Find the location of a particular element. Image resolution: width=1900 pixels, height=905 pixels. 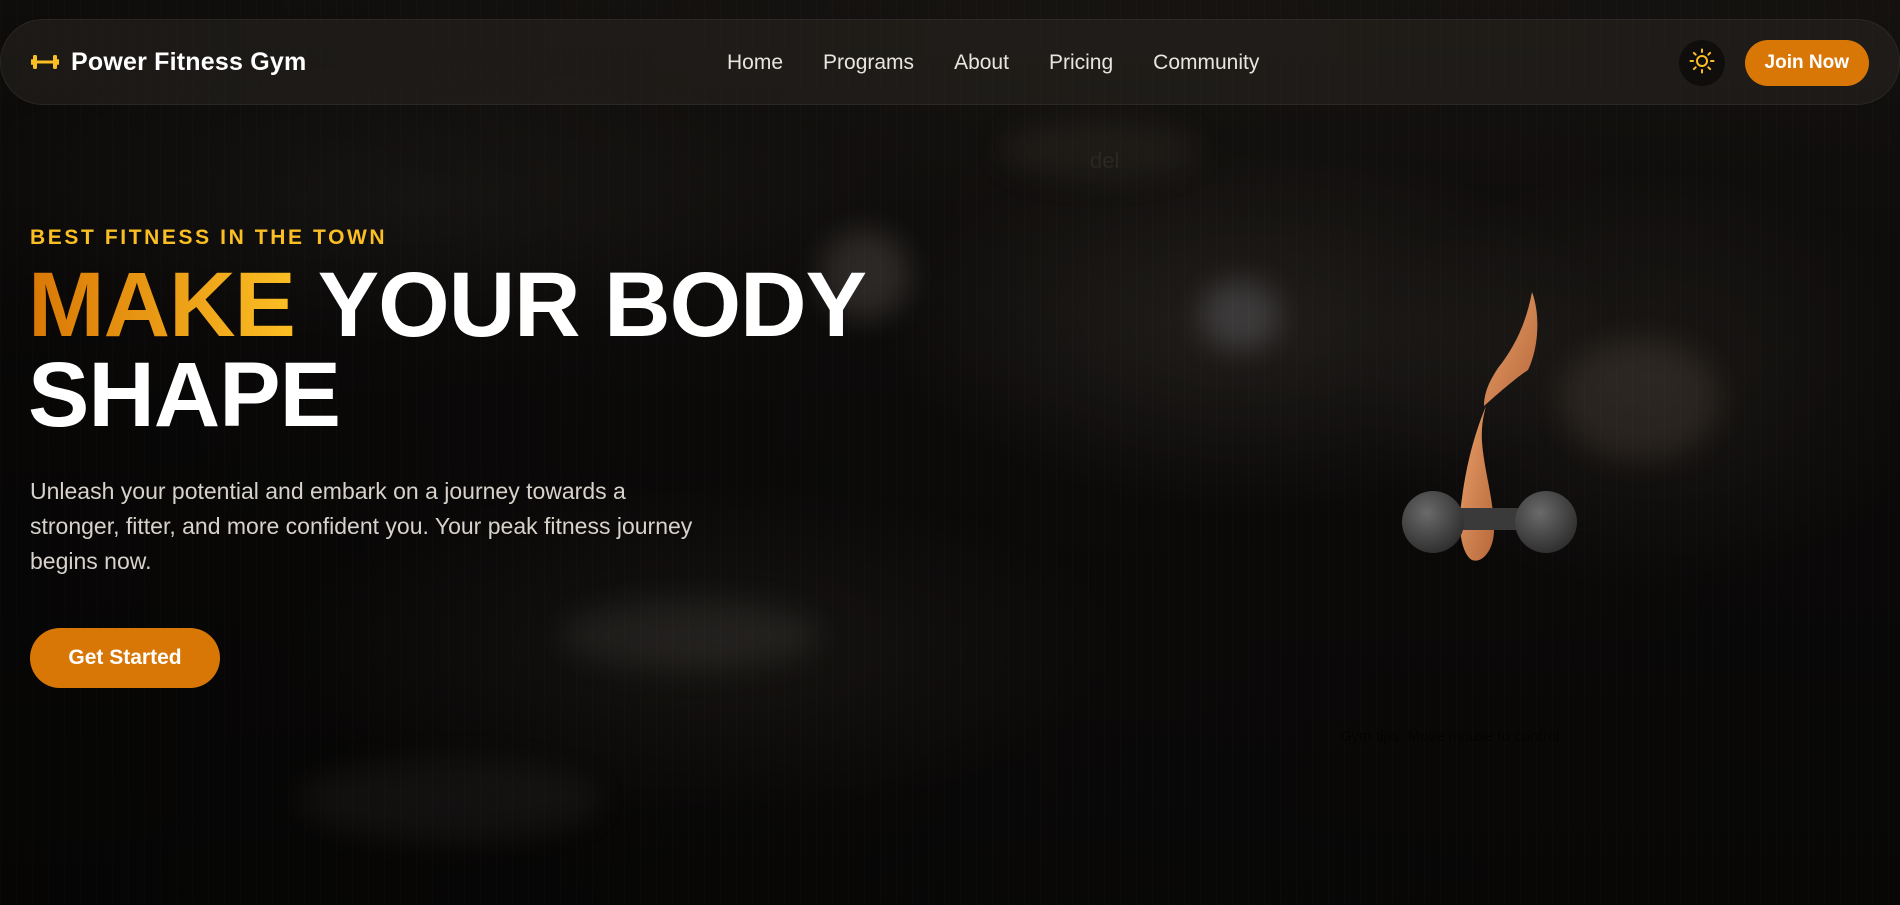

hero-headline: MAKE YOUR BODY SHAPE is located at coordinates (478, 350).